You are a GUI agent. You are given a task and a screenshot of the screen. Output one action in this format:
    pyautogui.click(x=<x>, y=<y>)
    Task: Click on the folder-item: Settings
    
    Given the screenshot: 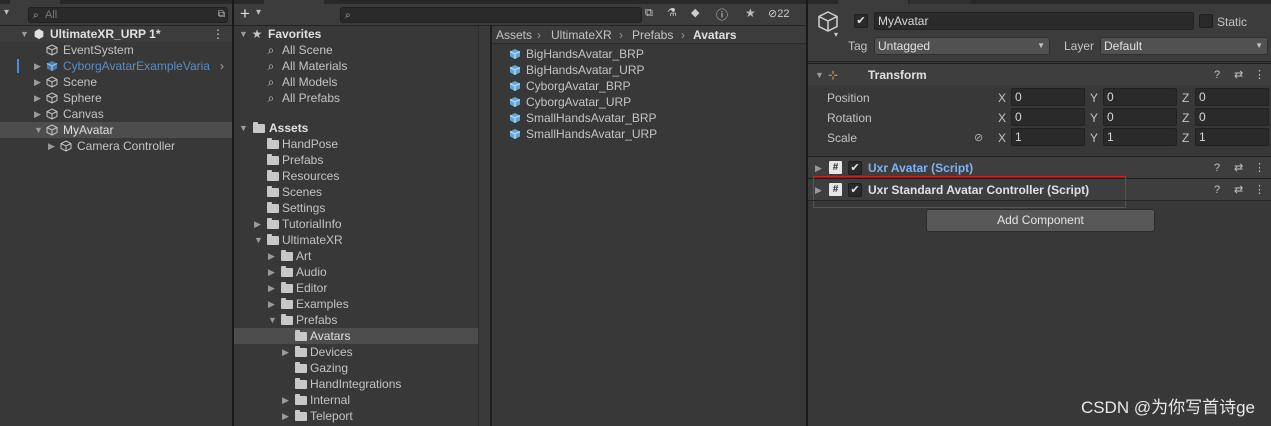 What is the action you would take?
    pyautogui.click(x=356, y=208)
    